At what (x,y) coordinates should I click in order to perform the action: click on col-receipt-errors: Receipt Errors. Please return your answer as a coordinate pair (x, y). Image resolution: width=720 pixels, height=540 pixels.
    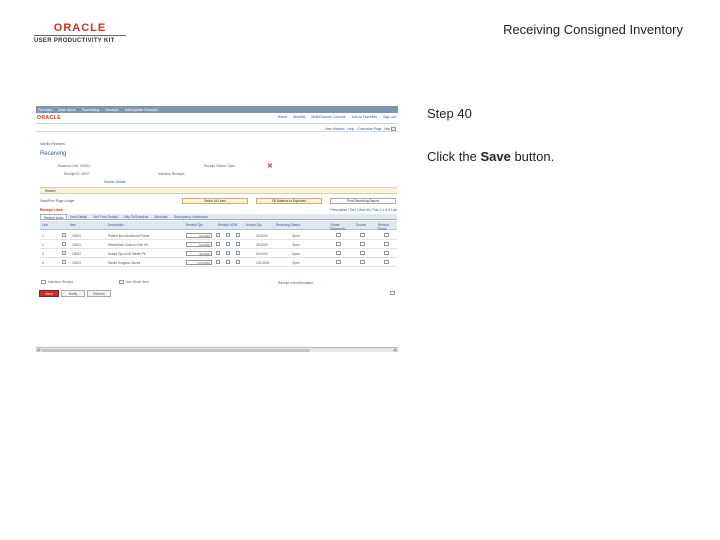
    Looking at the image, I should click on (388, 227).